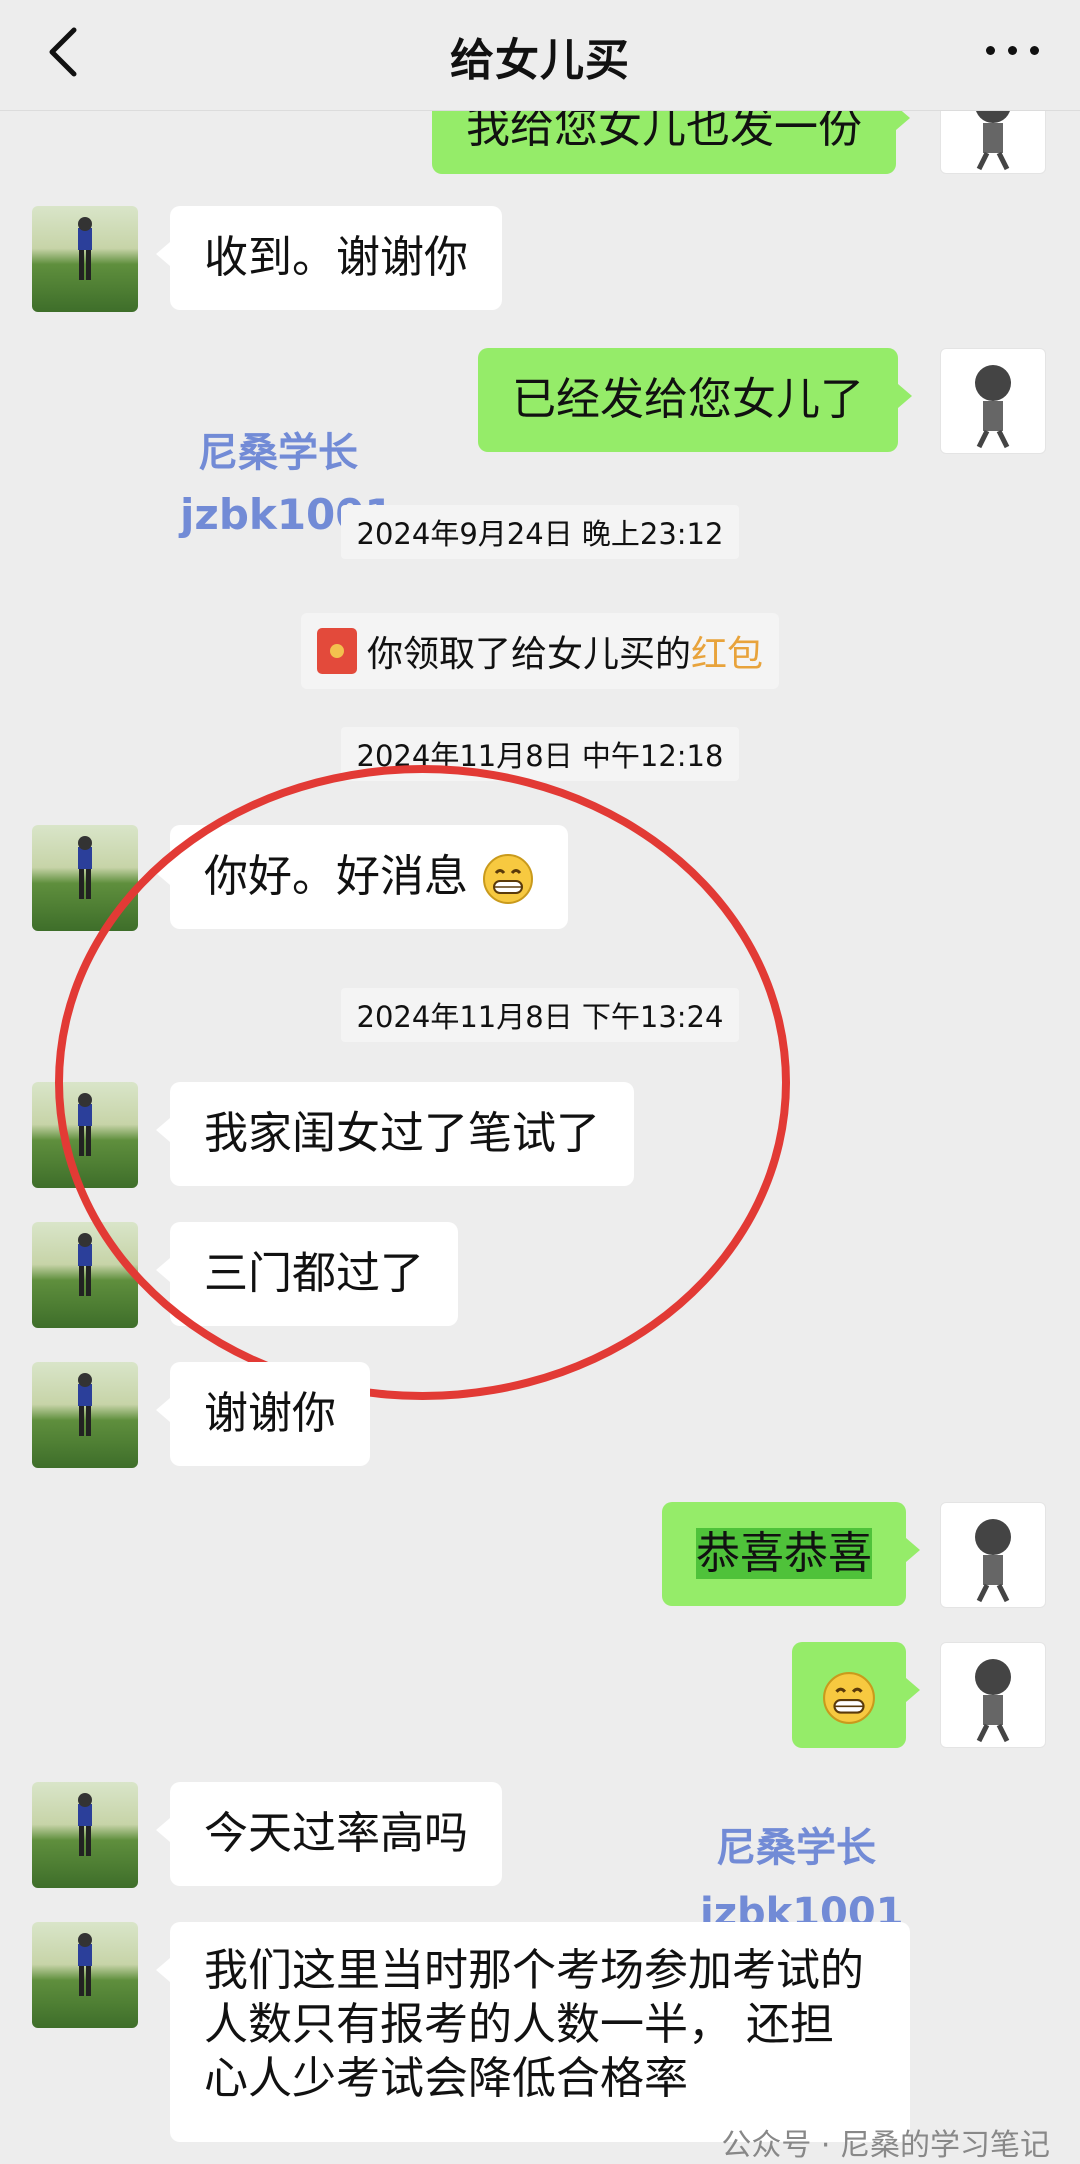  Describe the element at coordinates (307, 1274) in the screenshot. I see `message-incoming: 三门都过了` at that location.